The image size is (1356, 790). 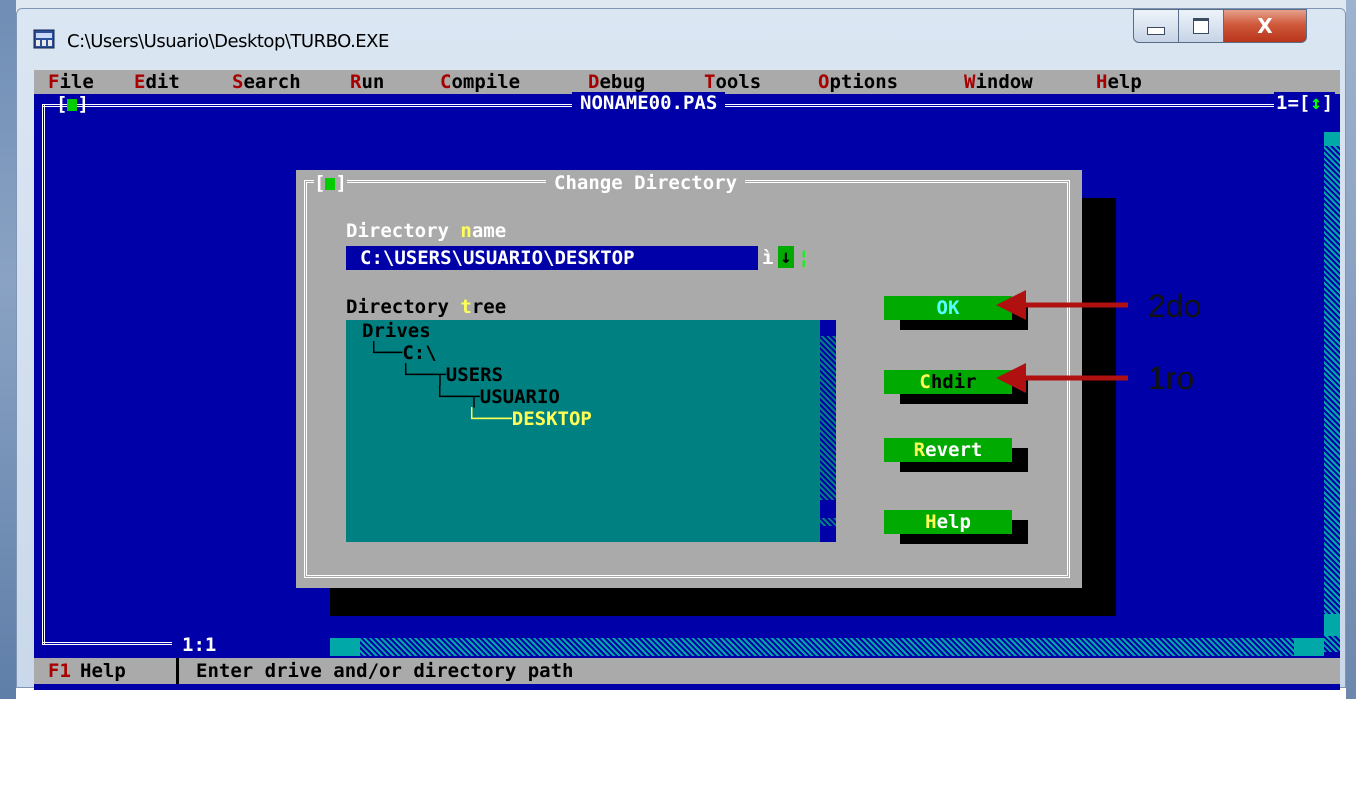 I want to click on help-button-shadow-bottom, so click(x=964, y=539).